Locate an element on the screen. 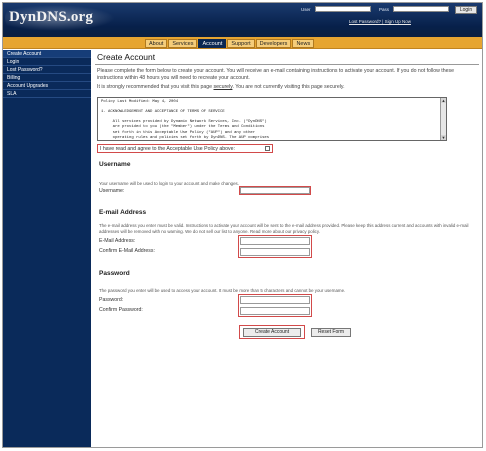 This screenshot has width=486, height=451. sidebar-item-account-upgrades: Account Upgrades is located at coordinates (47, 86).